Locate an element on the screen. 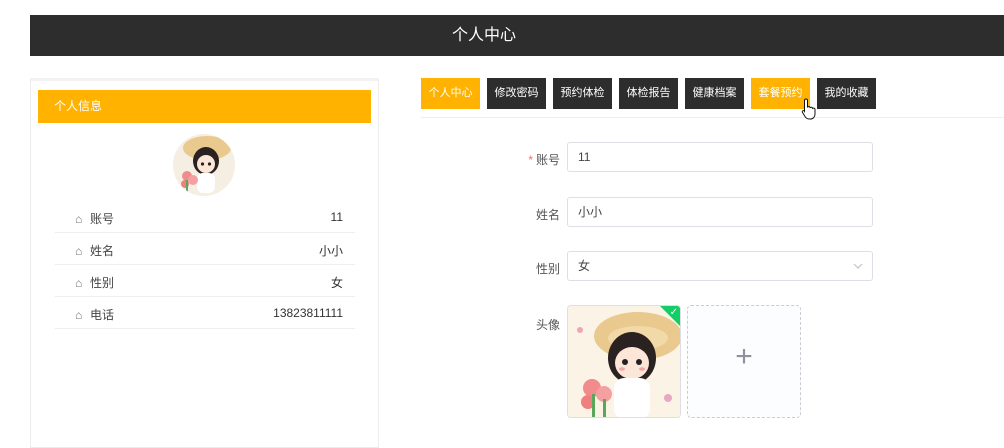 This screenshot has width=1004, height=448. info-value: 13823811111 is located at coordinates (308, 313).